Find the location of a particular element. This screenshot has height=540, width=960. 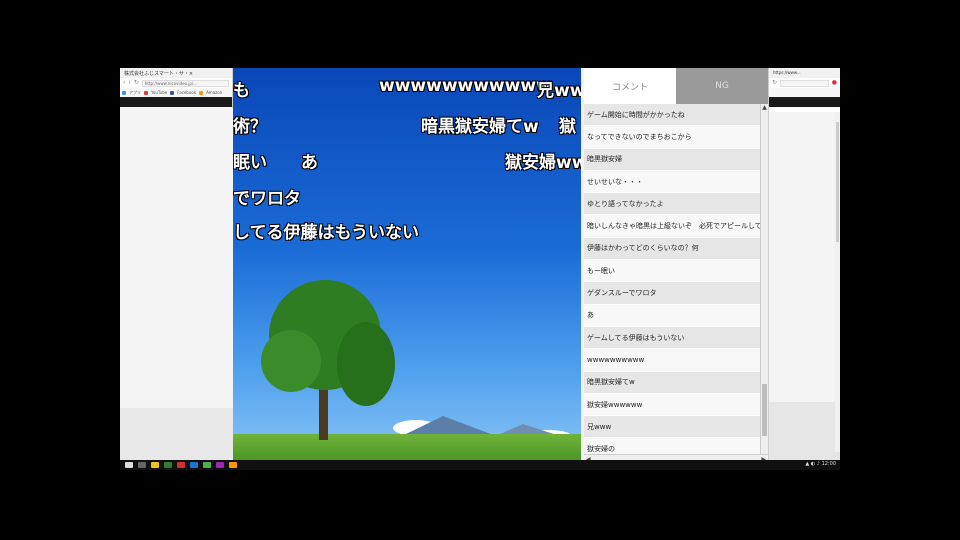

comment-row: あ is located at coordinates (672, 315).